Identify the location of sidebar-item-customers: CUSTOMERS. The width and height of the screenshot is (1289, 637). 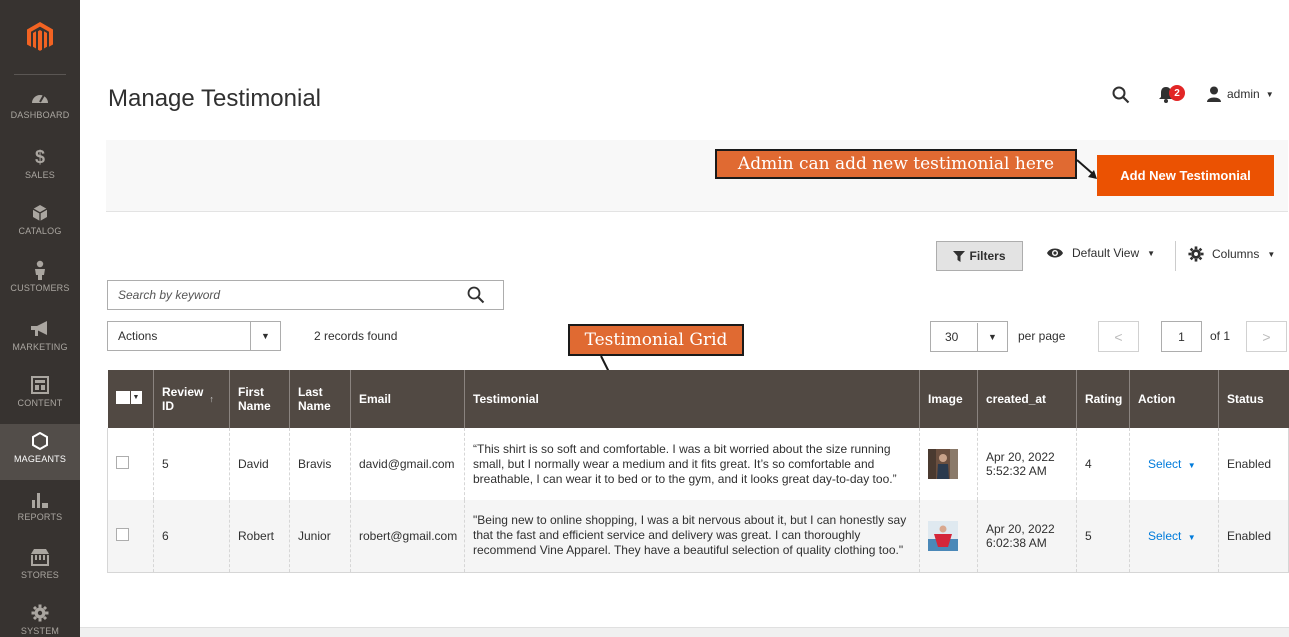
(40, 281).